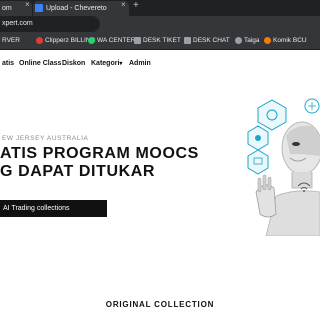  I want to click on bookmark-item: Komik BCU, so click(285, 41).